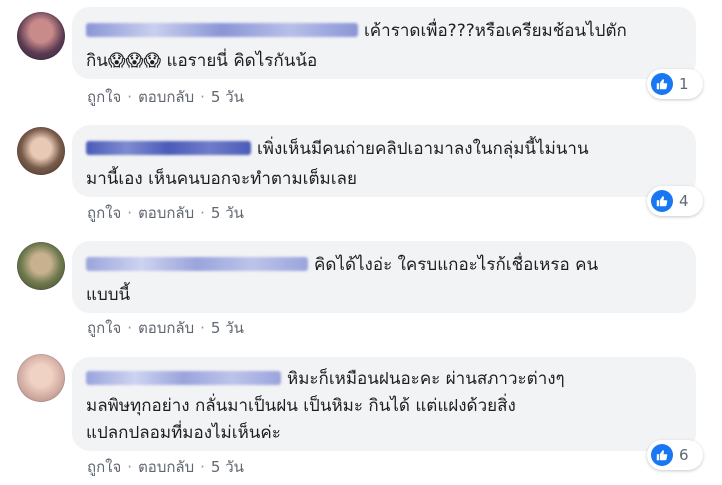  What do you see at coordinates (684, 455) in the screenshot?
I see `reaction-count: 6` at bounding box center [684, 455].